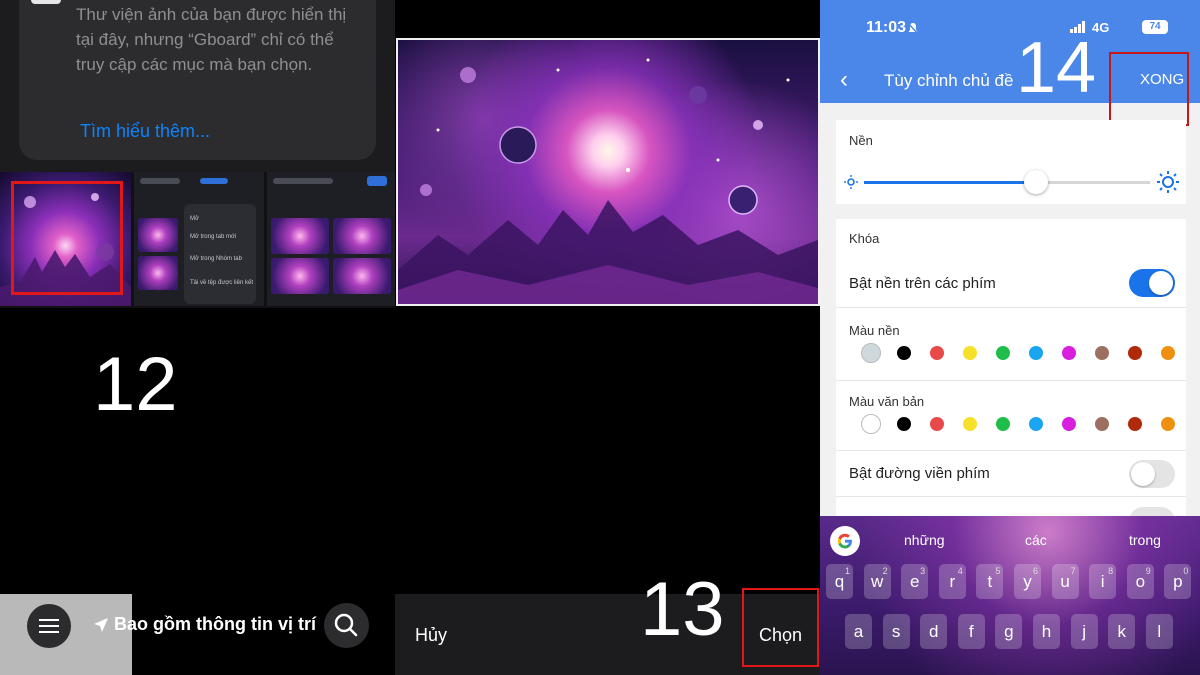 This screenshot has height=675, width=1200. I want to click on menu-button, so click(49, 626).